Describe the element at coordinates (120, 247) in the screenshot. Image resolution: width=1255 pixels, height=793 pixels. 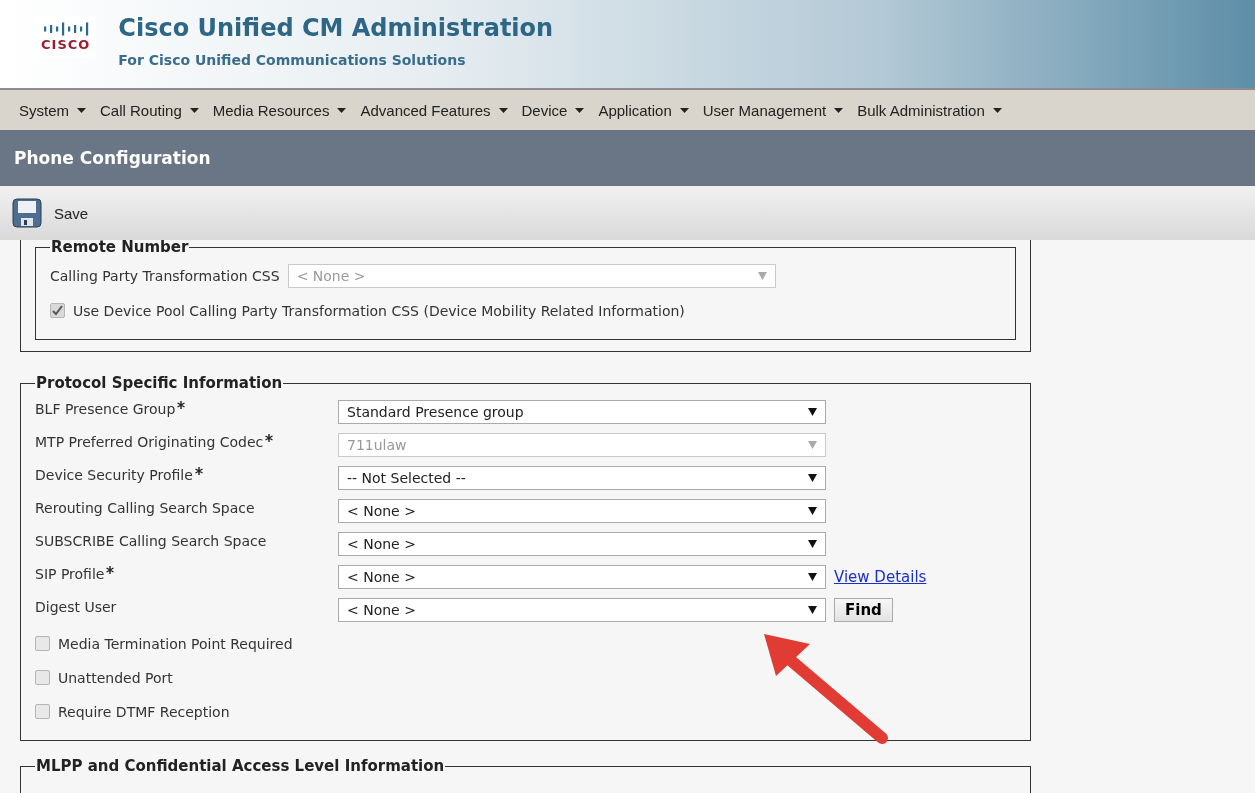
I see `section-title: Remote Number` at that location.